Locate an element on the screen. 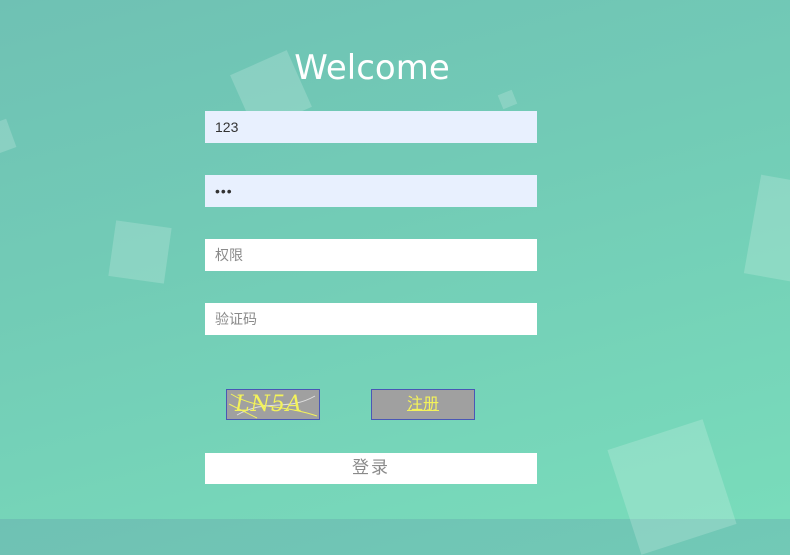  username-input is located at coordinates (371, 127).